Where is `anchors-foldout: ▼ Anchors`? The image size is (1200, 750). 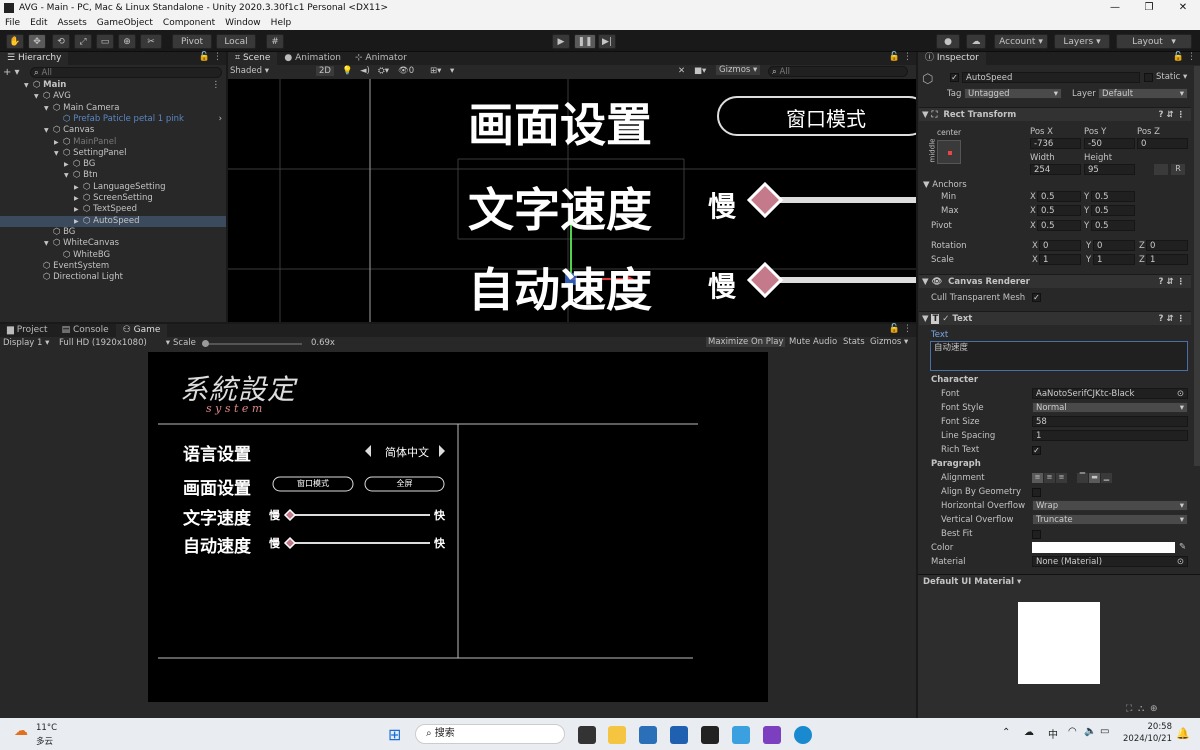 anchors-foldout: ▼ Anchors is located at coordinates (945, 185).